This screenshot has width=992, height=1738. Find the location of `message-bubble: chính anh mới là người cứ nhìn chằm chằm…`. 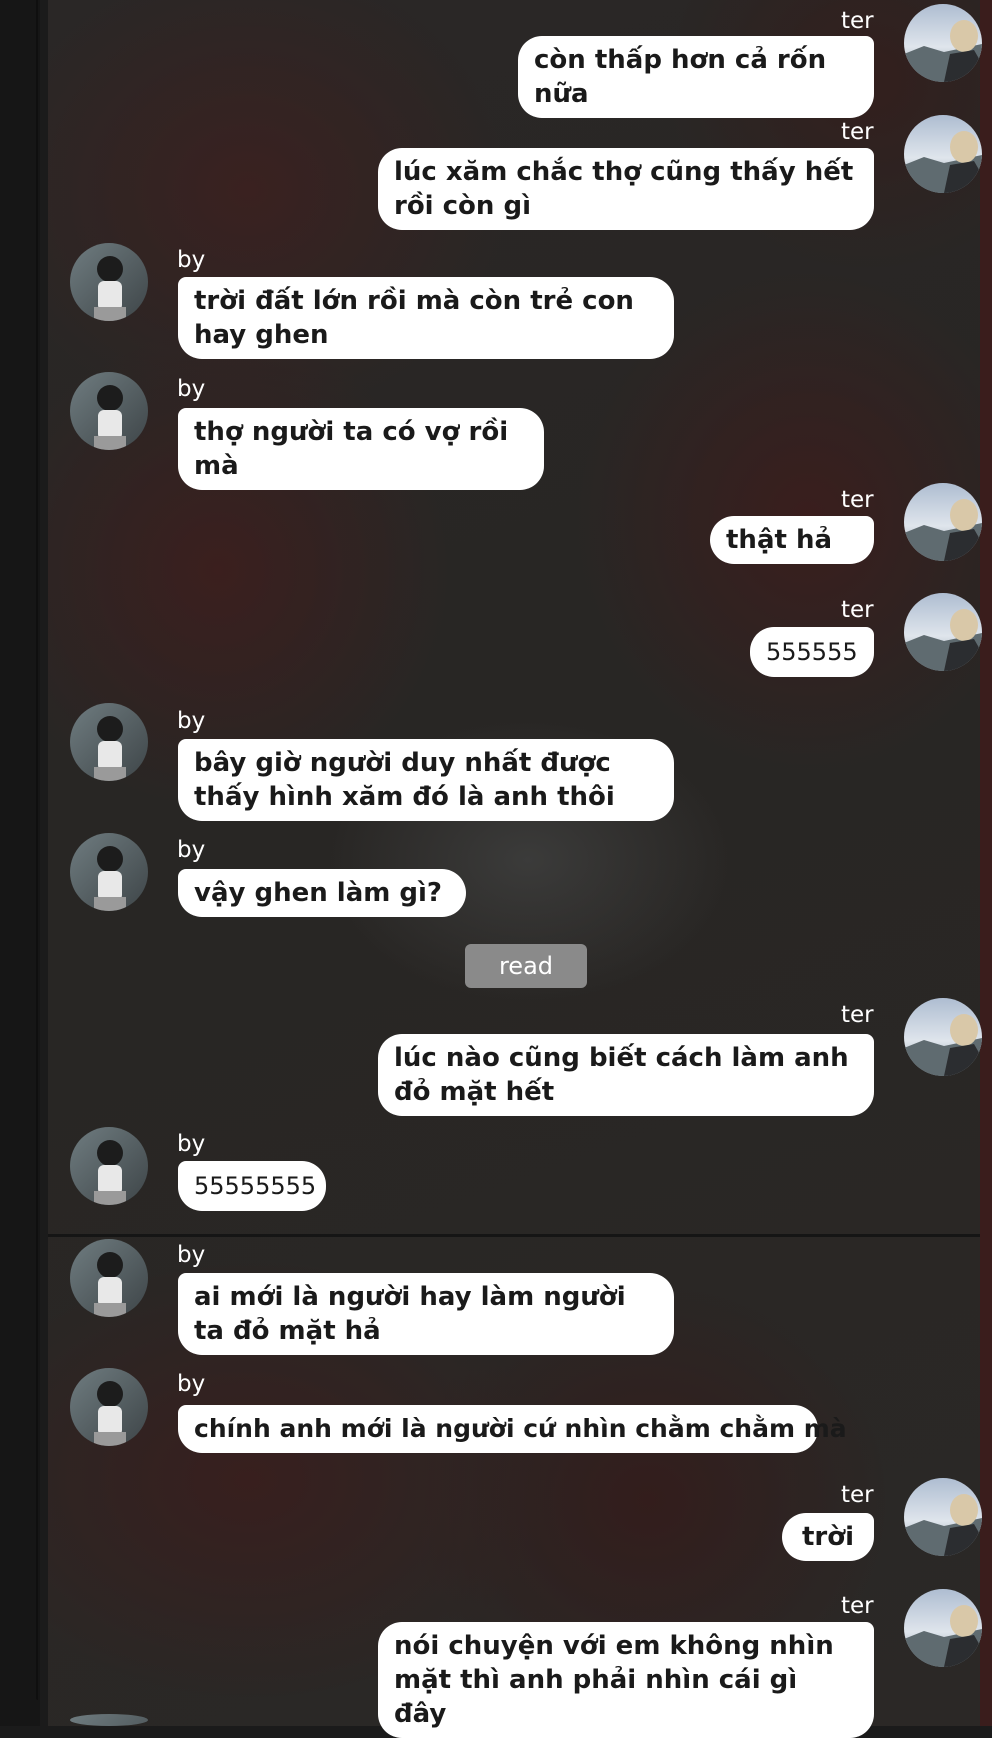

message-bubble: chính anh mới là người cứ nhìn chằm chằm… is located at coordinates (512, 1429).